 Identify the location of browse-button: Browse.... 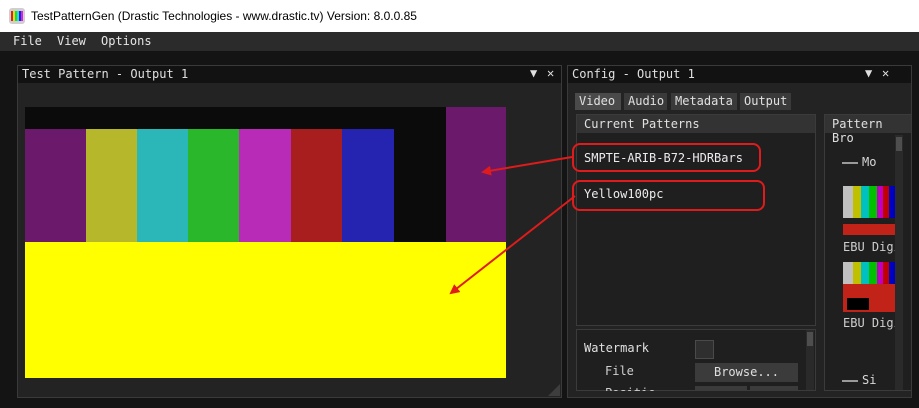
(746, 372).